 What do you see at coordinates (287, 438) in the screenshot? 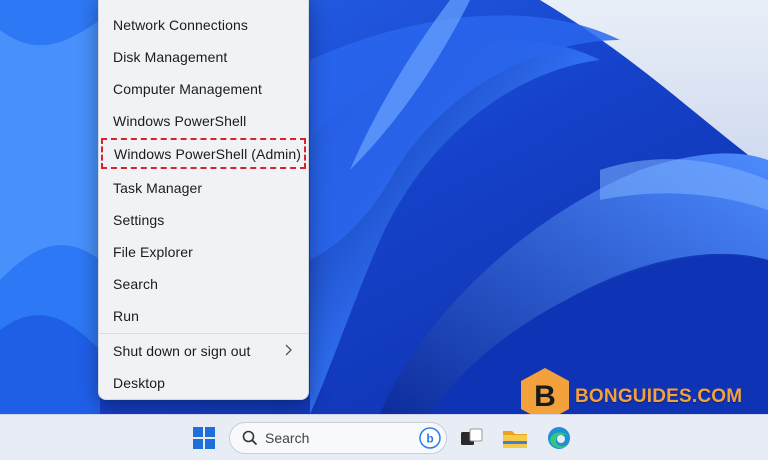
I see `search-placeholder: Search` at bounding box center [287, 438].